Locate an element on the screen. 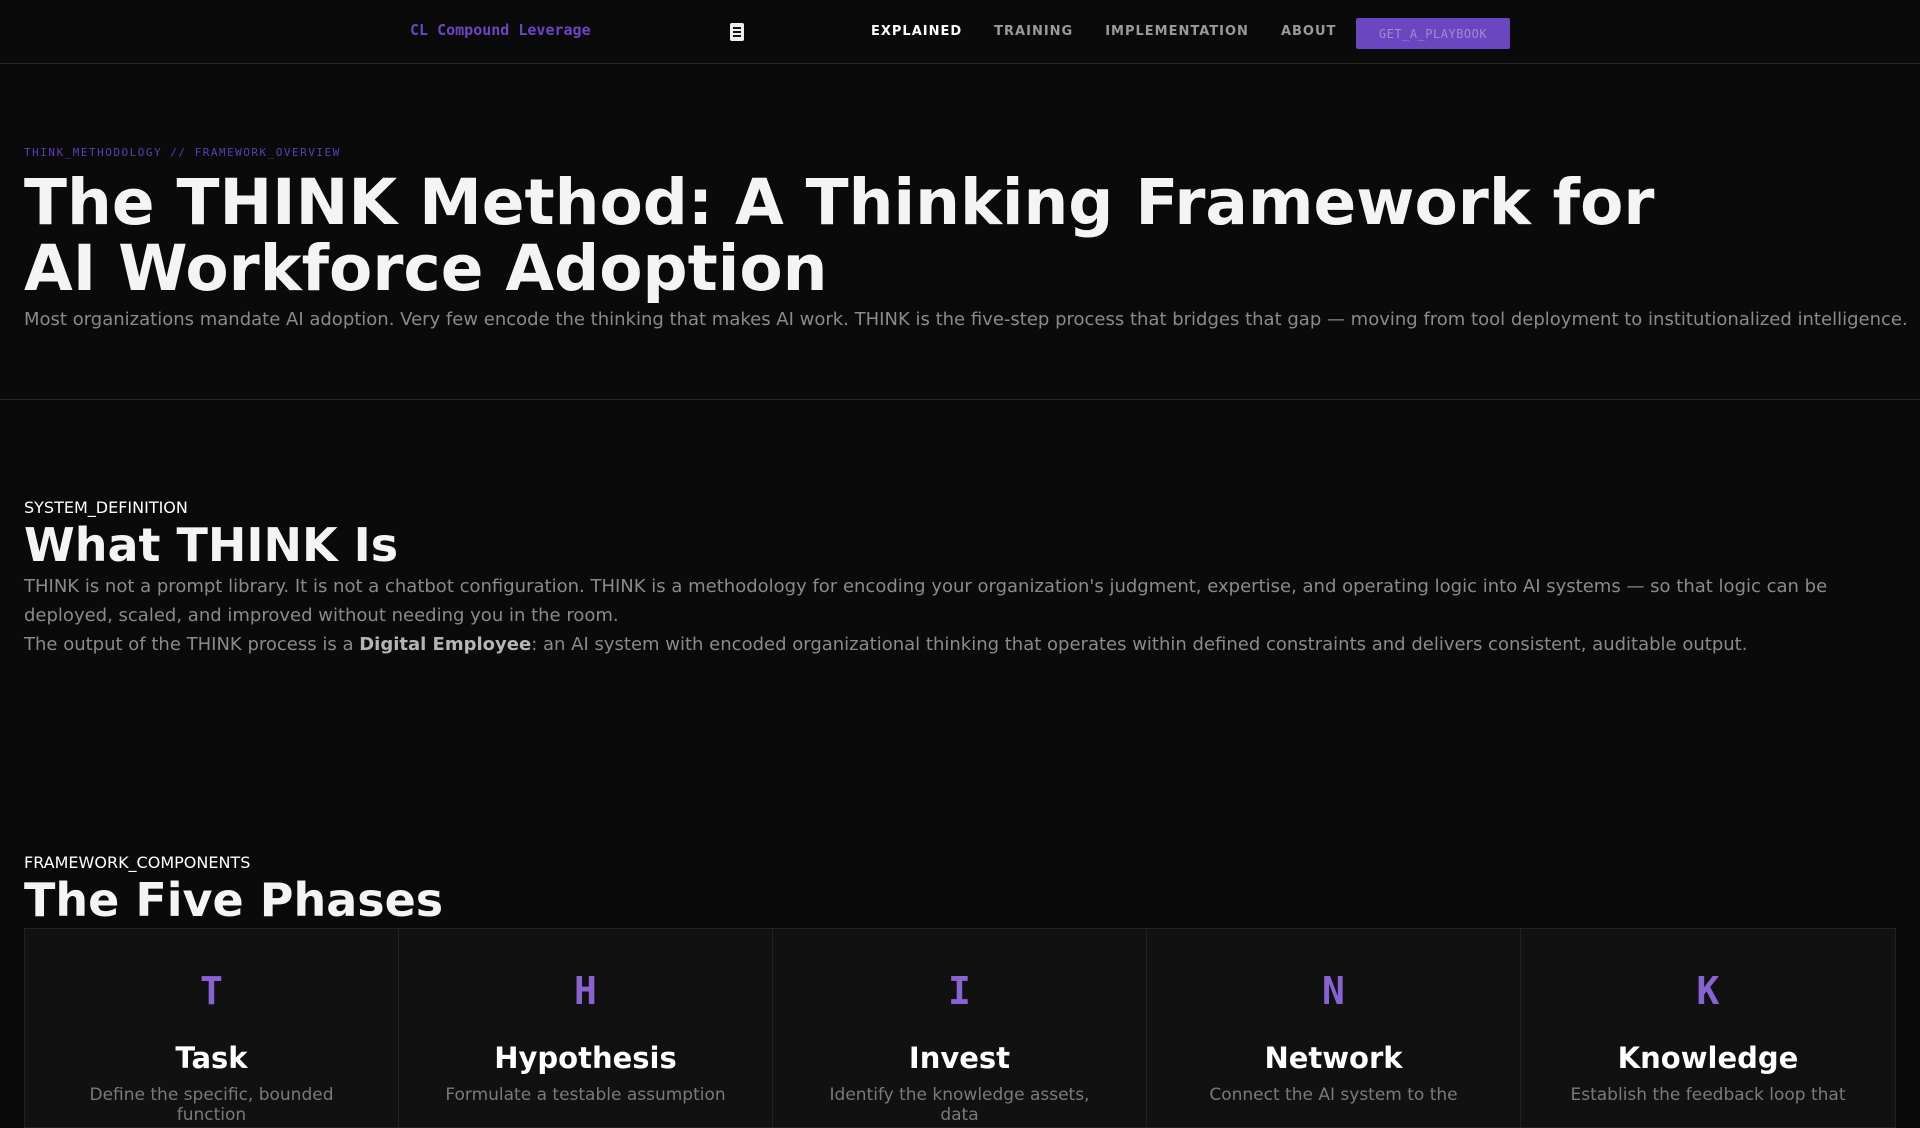 The height and width of the screenshot is (1128, 1920). phase-title: Network is located at coordinates (1333, 1058).